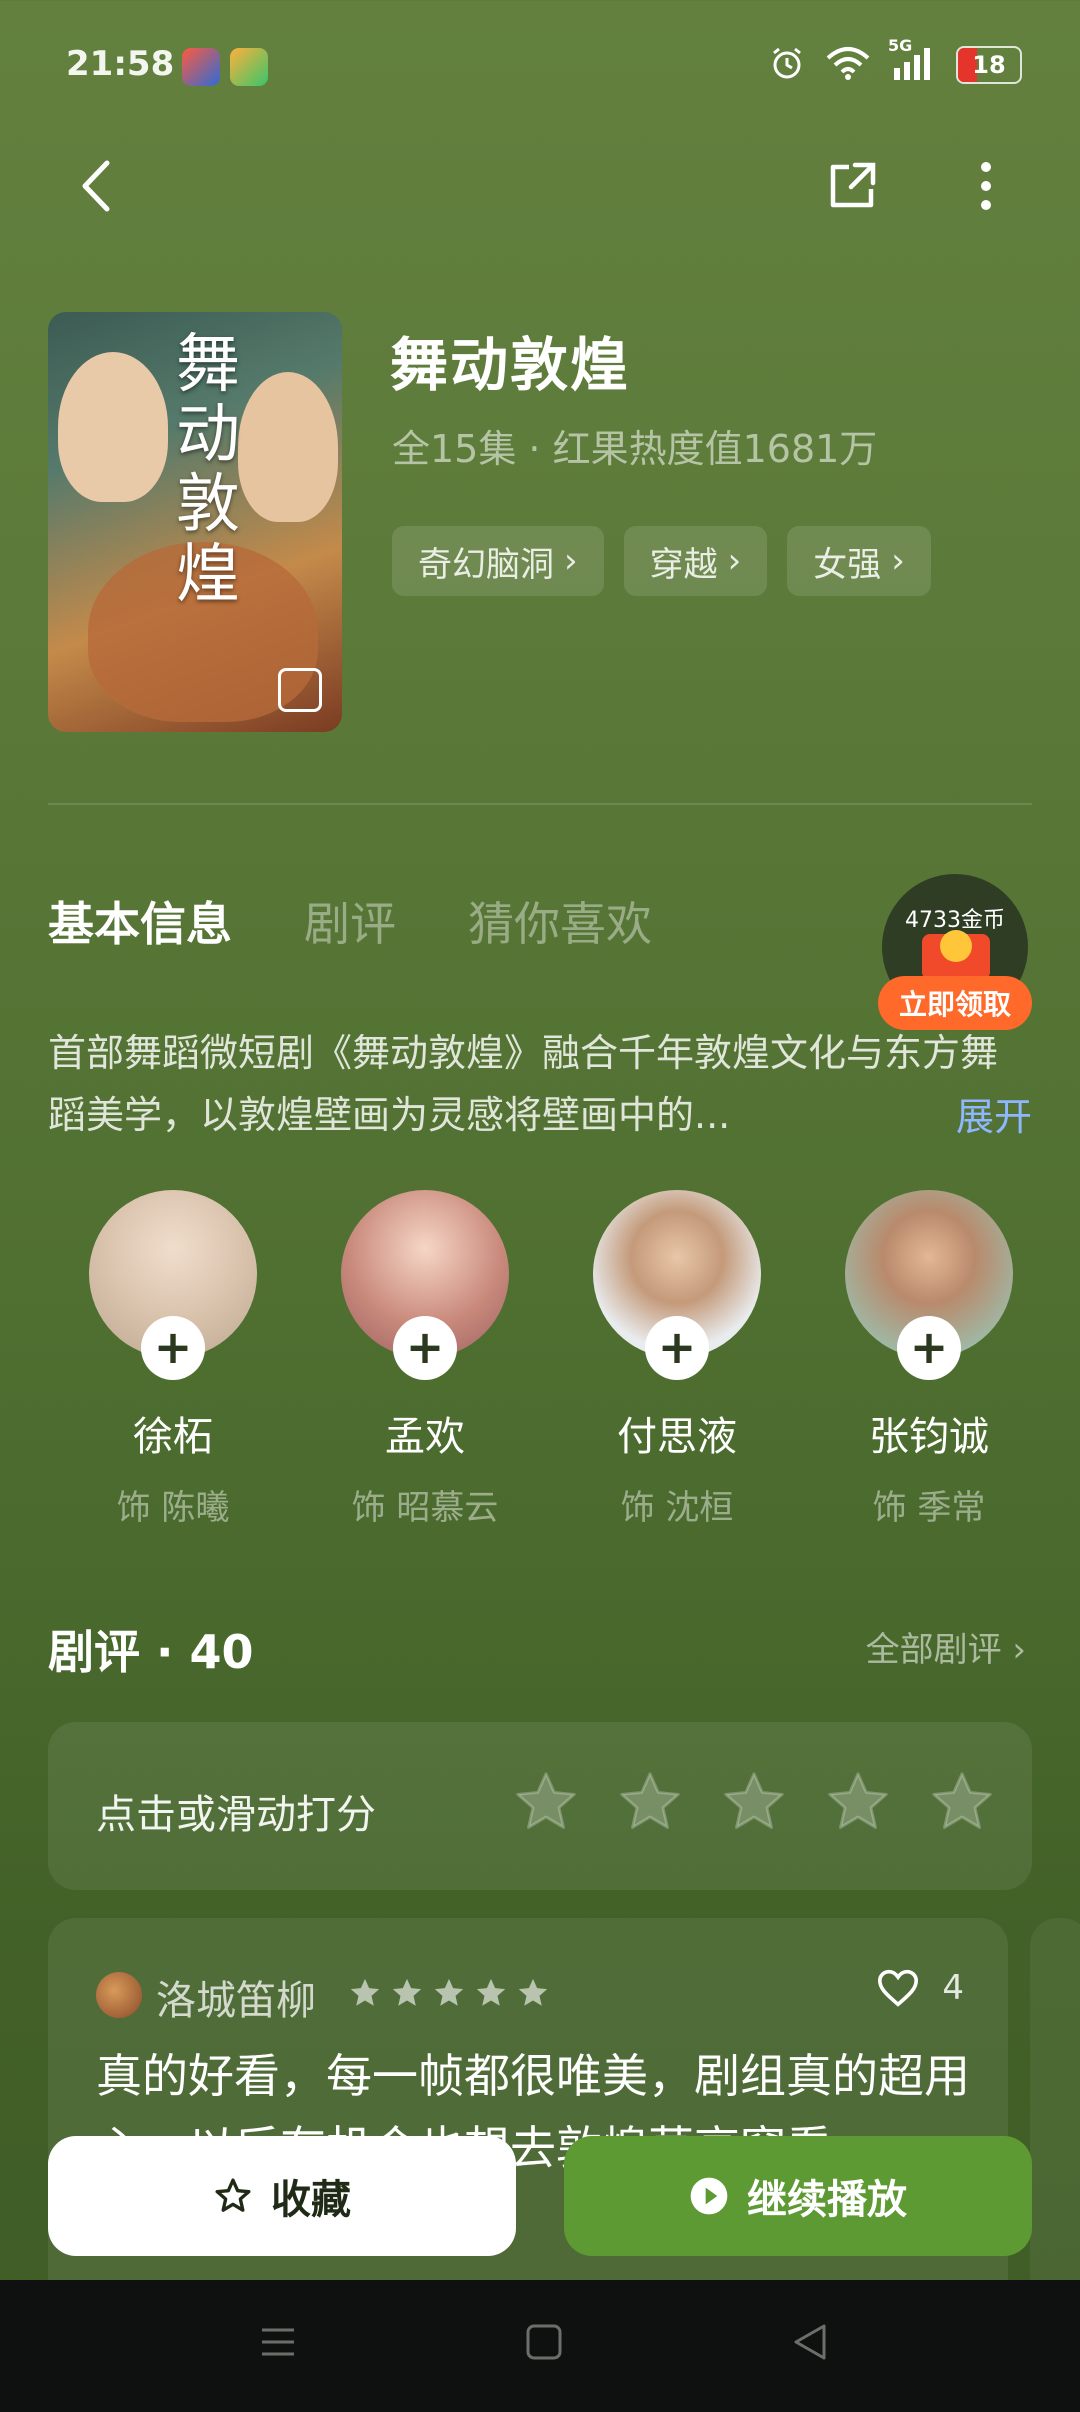  What do you see at coordinates (425, 1437) in the screenshot?
I see `cast-name: 孟欢` at bounding box center [425, 1437].